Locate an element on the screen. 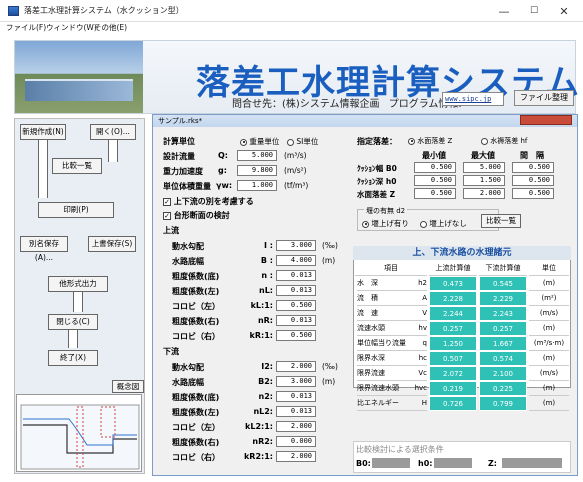  weir-option-no: 堰上げなし is located at coordinates (443, 223).